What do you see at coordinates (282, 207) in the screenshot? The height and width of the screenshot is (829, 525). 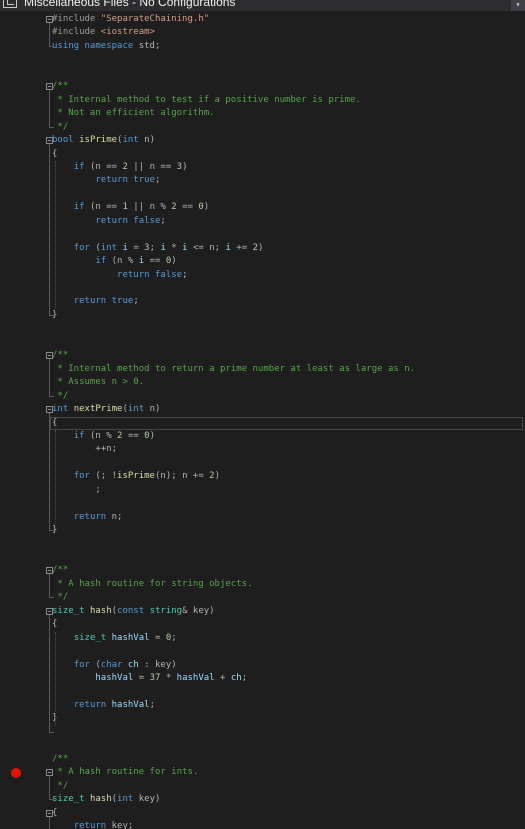 I see `code-line: if (n == 1 || n % 2 == 0)` at bounding box center [282, 207].